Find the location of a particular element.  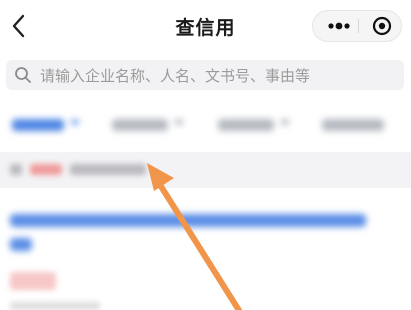

capsule-divider is located at coordinates (358, 26).